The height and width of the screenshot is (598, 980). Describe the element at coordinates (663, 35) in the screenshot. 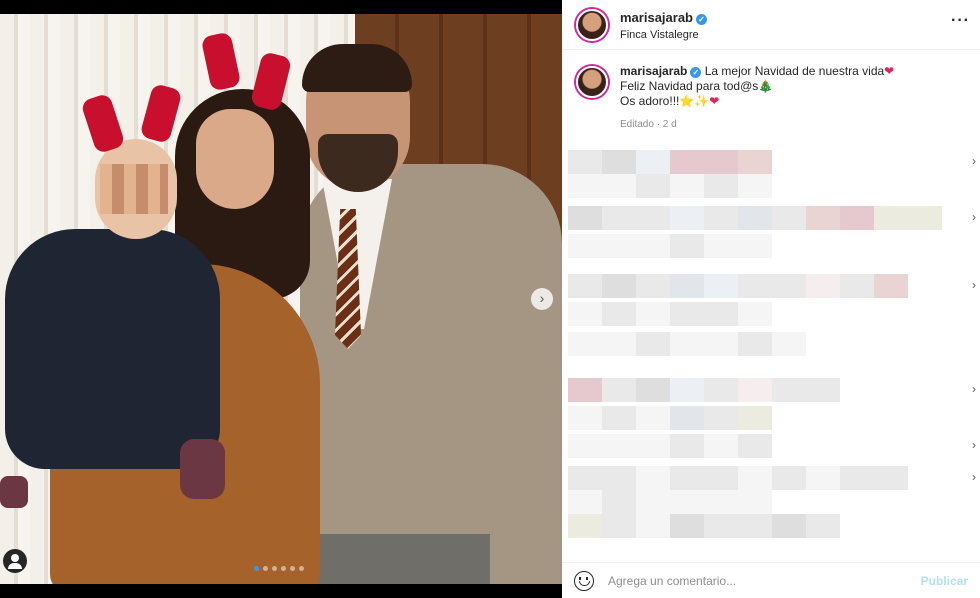

I see `location-link: Finca Vistalegre` at that location.